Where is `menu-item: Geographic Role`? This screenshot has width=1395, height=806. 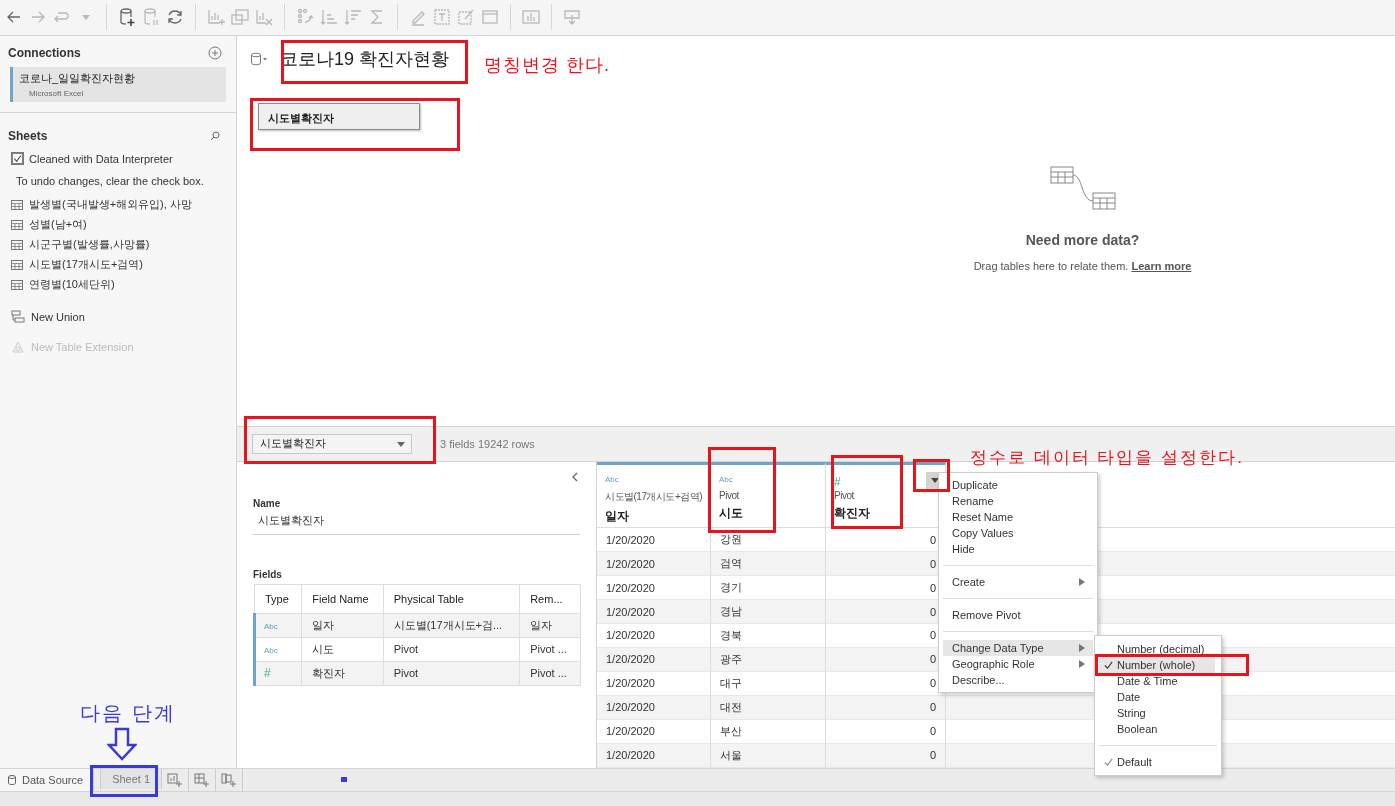 menu-item: Geographic Role is located at coordinates (1018, 664).